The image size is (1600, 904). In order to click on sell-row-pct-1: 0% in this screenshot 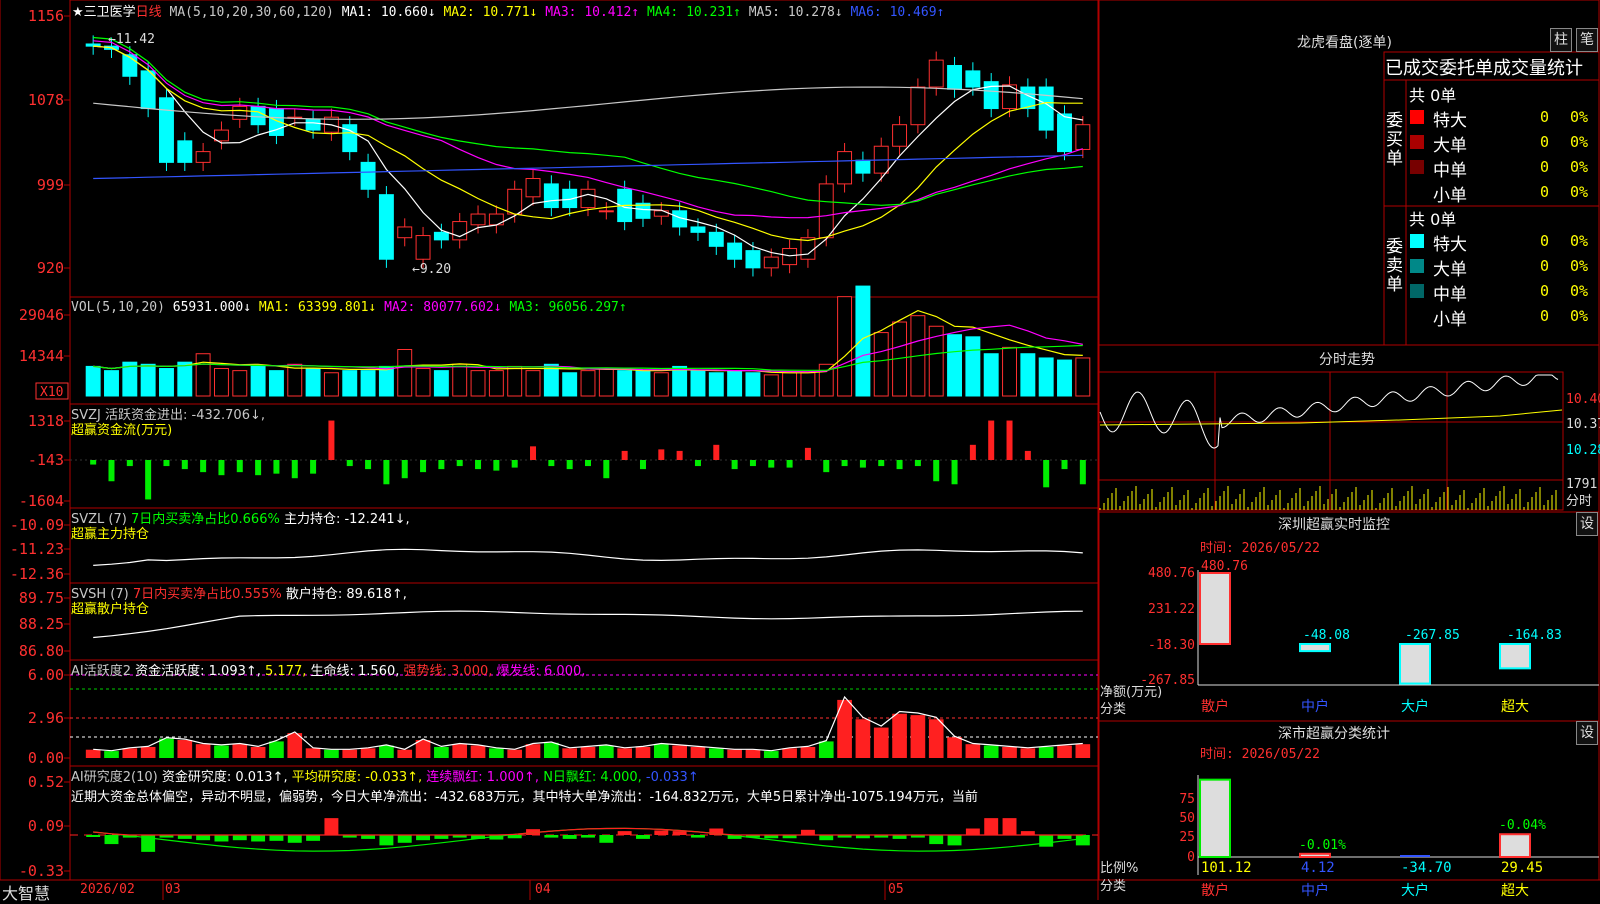, I will do `click(1579, 266)`.